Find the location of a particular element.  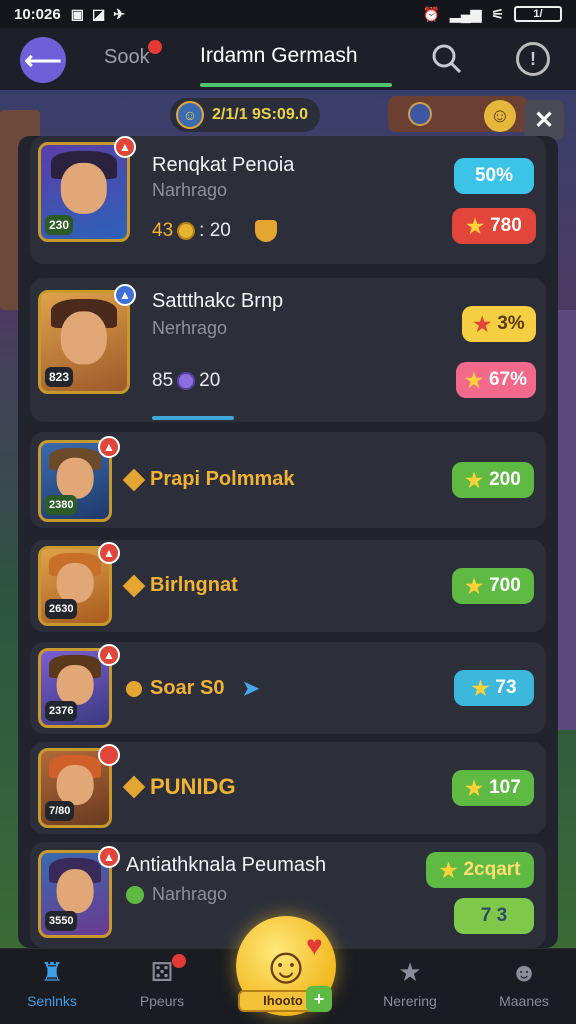

score-pill: ★ 700 is located at coordinates (493, 586).